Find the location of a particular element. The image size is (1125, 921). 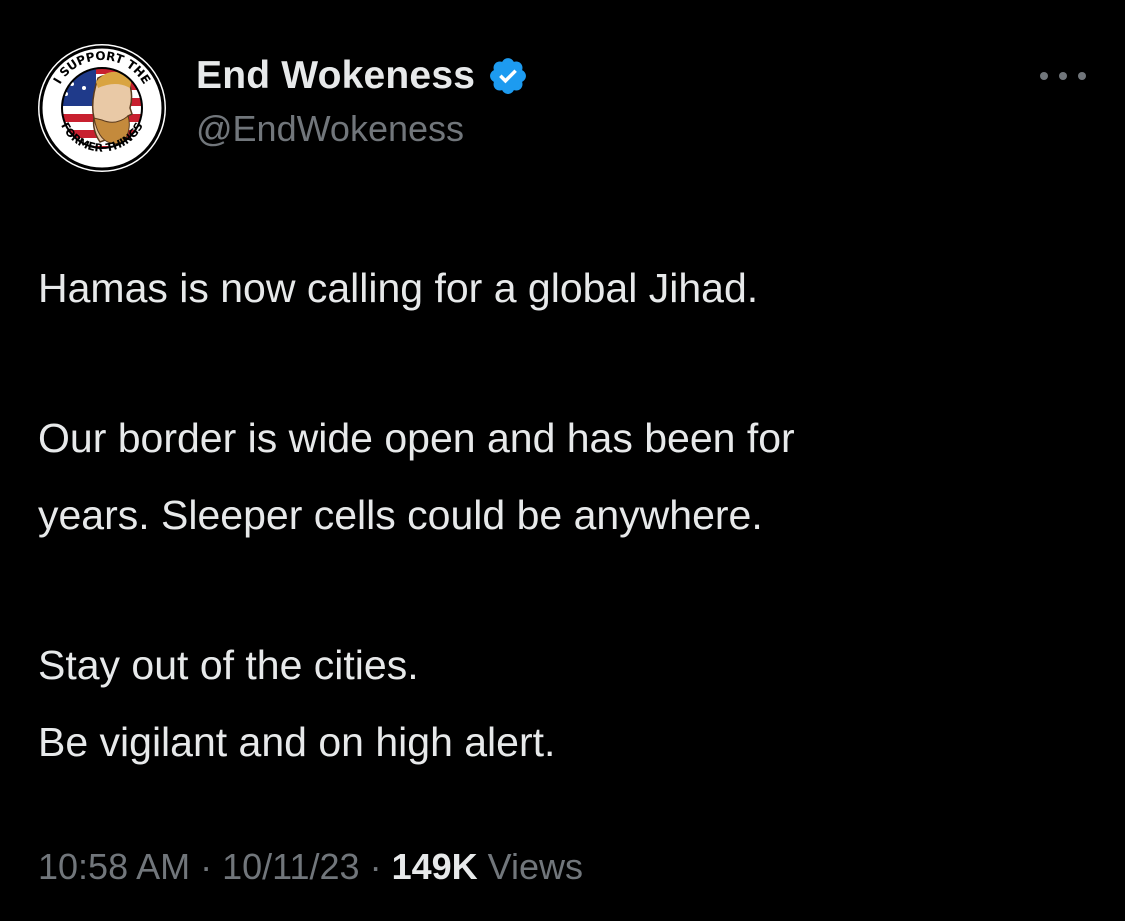

tweet-line: Be vigilant and on high alert. is located at coordinates (297, 742).